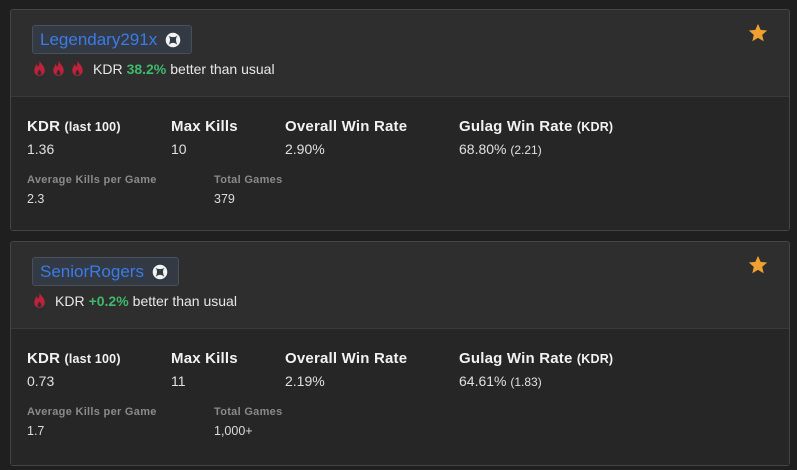 Image resolution: width=797 pixels, height=470 pixels. Describe the element at coordinates (41, 149) in the screenshot. I see `stat-kdr-value: 1.36` at that location.